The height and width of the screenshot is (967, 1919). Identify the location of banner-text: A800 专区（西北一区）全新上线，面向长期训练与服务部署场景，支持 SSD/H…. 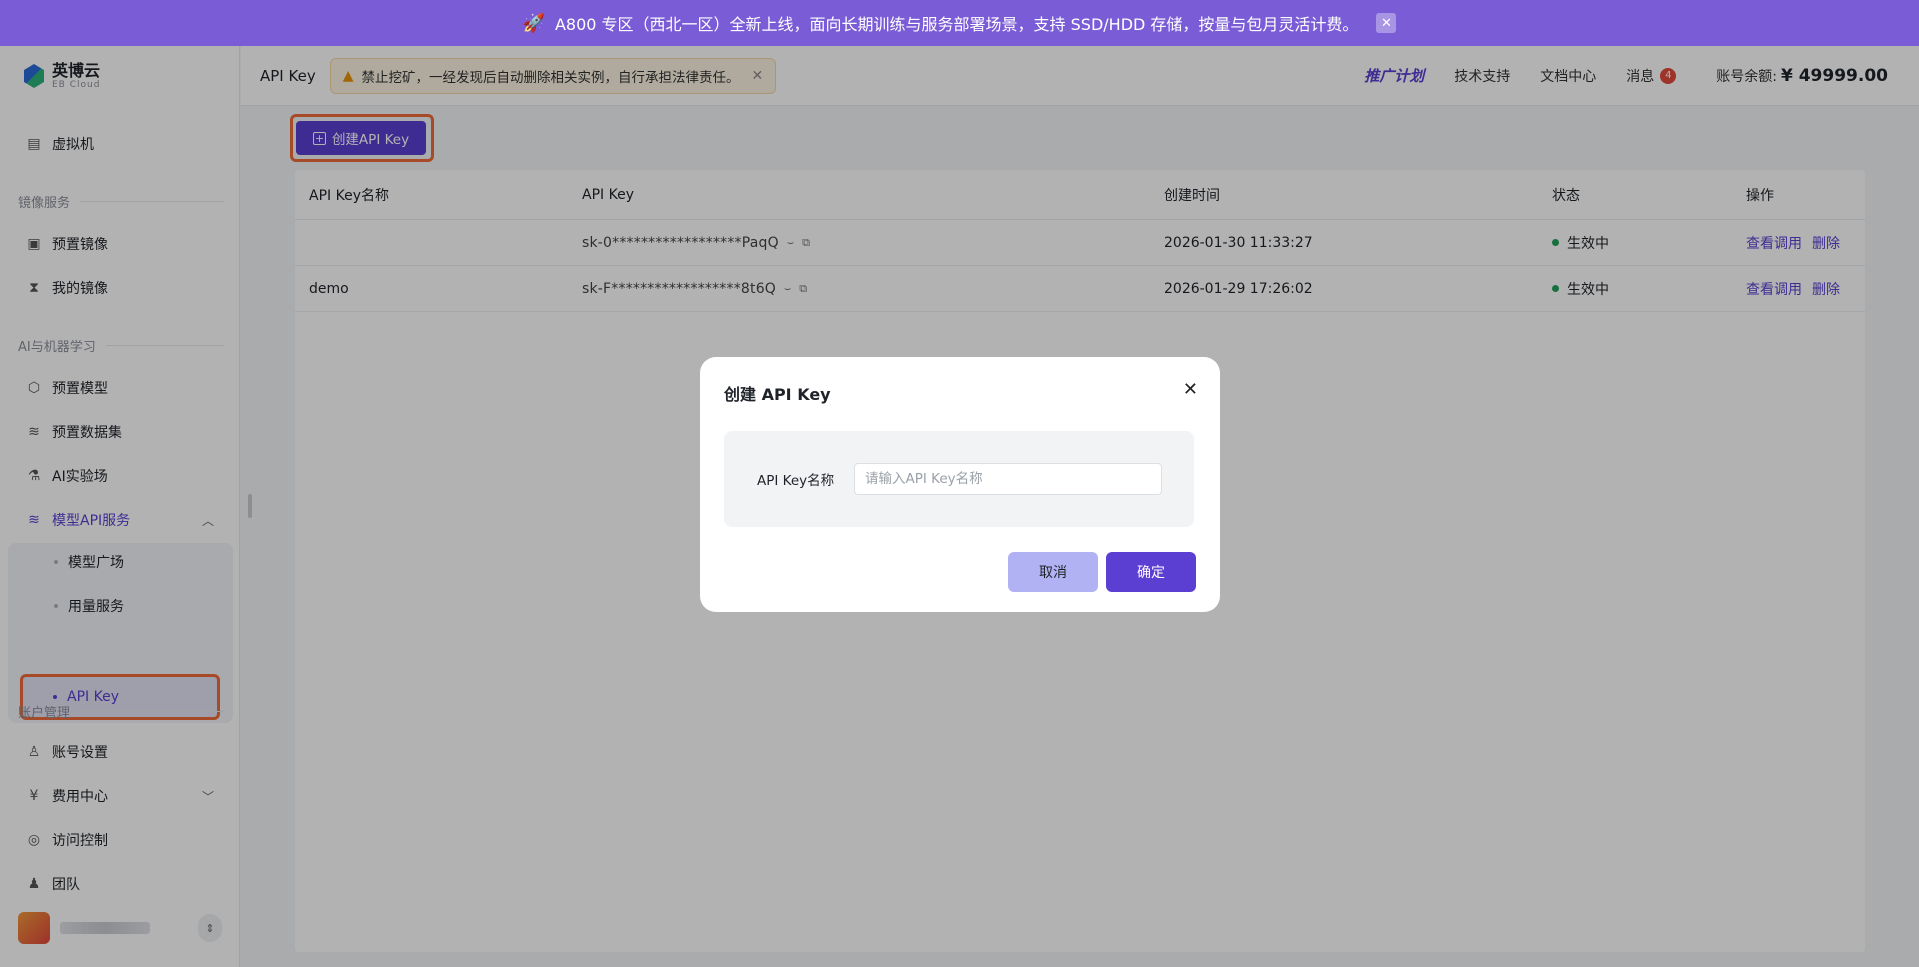
(956, 24).